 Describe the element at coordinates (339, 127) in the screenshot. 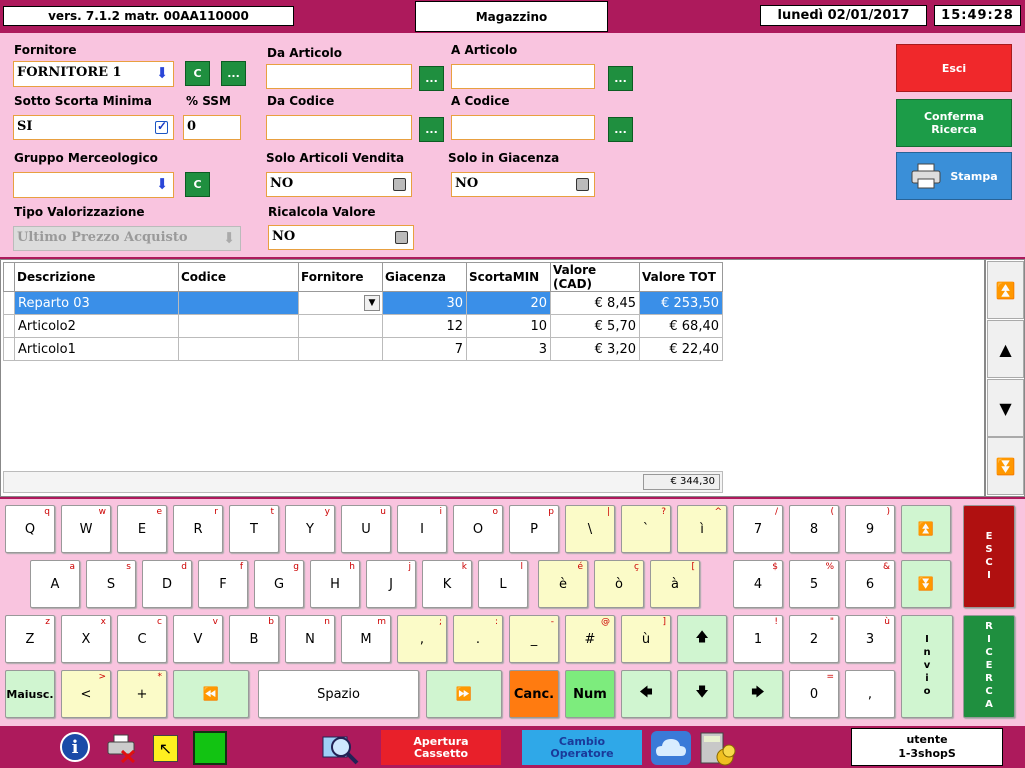

I see `da-codice-input` at that location.